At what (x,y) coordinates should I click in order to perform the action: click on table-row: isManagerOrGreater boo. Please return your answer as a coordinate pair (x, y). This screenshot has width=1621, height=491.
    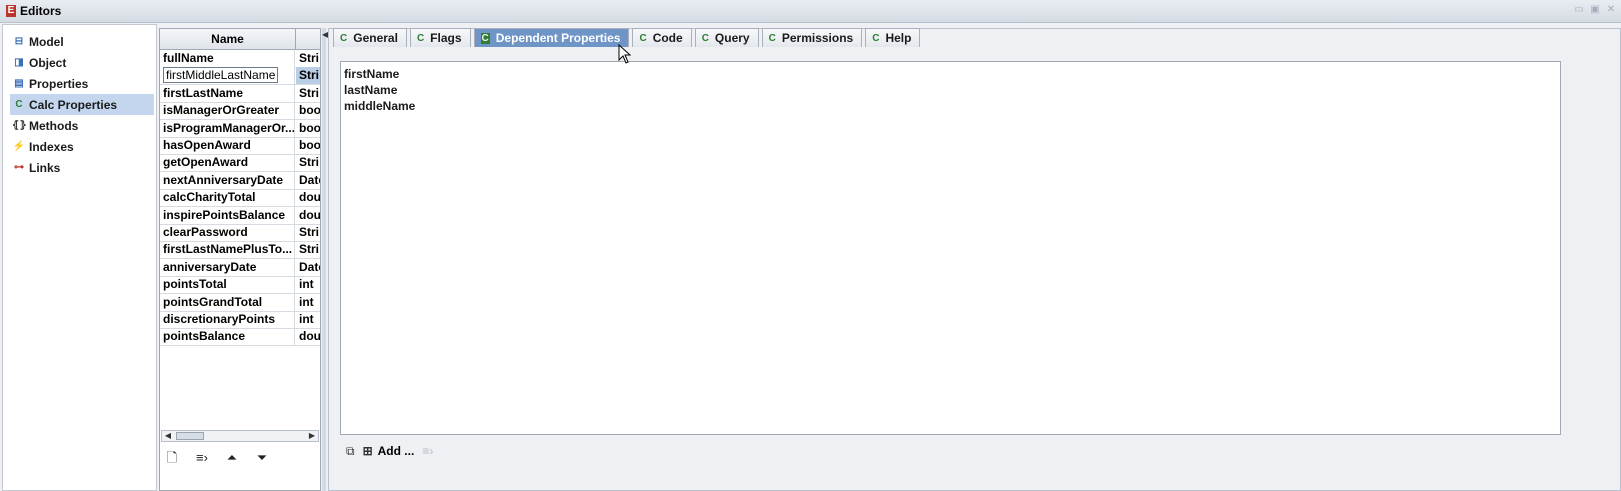
    Looking at the image, I should click on (240, 111).